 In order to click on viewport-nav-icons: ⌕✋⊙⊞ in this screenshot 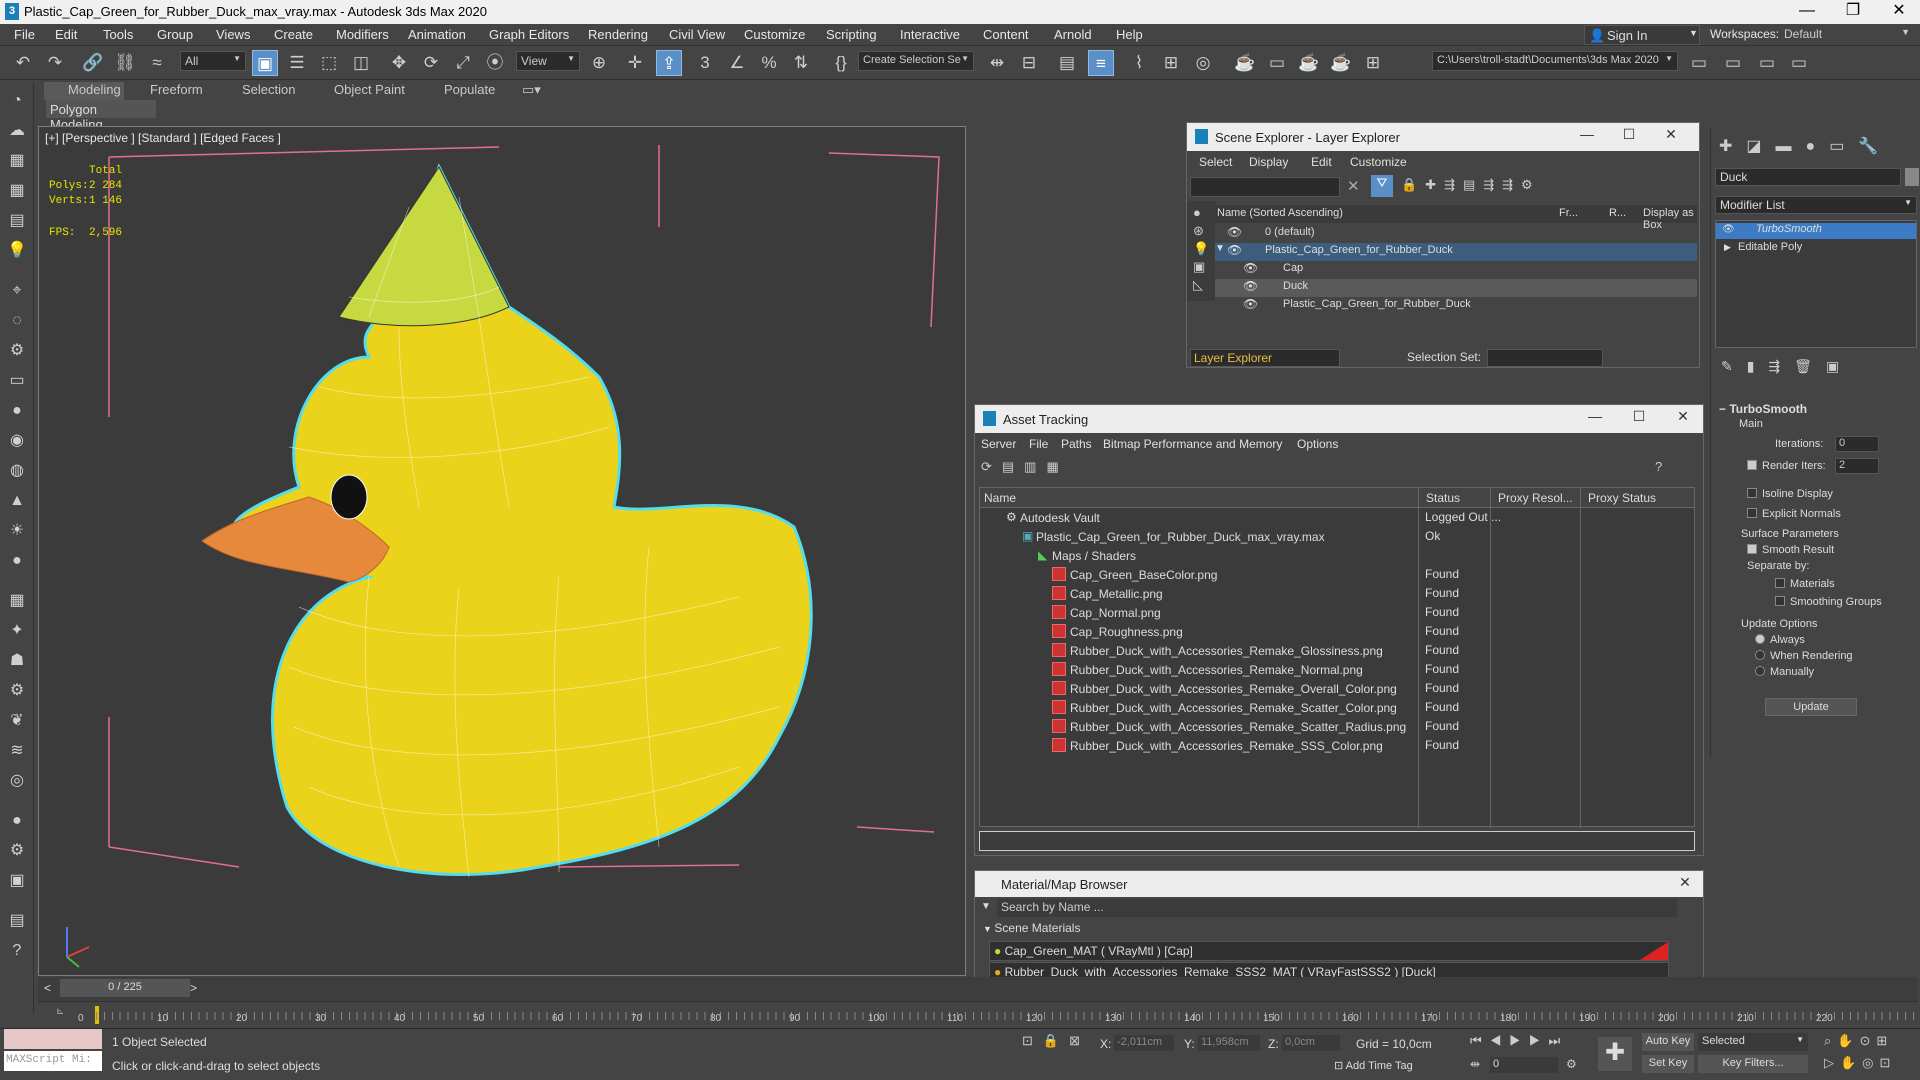, I will do `click(1858, 1041)`.